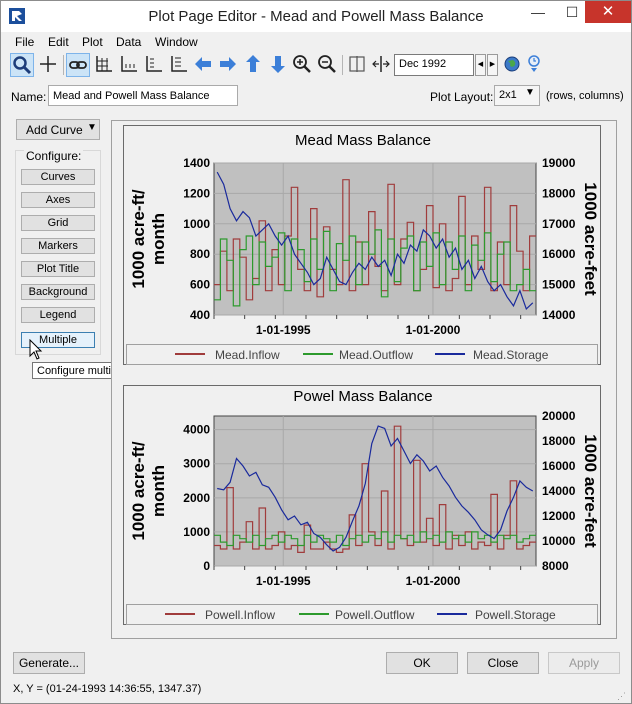 The width and height of the screenshot is (632, 704). What do you see at coordinates (48, 65) in the screenshot?
I see `crosshair-icon` at bounding box center [48, 65].